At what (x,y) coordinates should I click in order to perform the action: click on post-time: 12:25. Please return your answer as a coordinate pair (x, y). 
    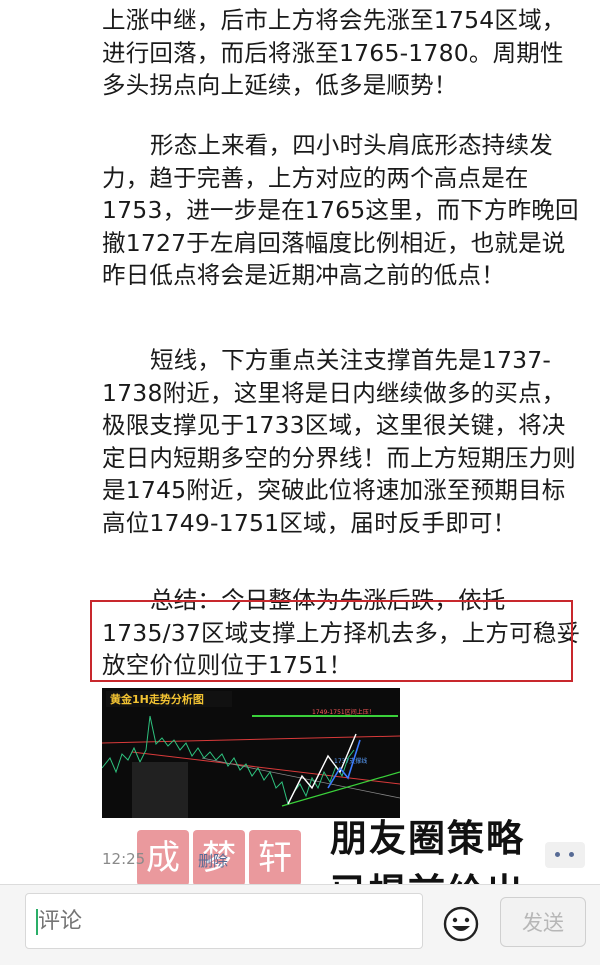
    Looking at the image, I should click on (124, 859).